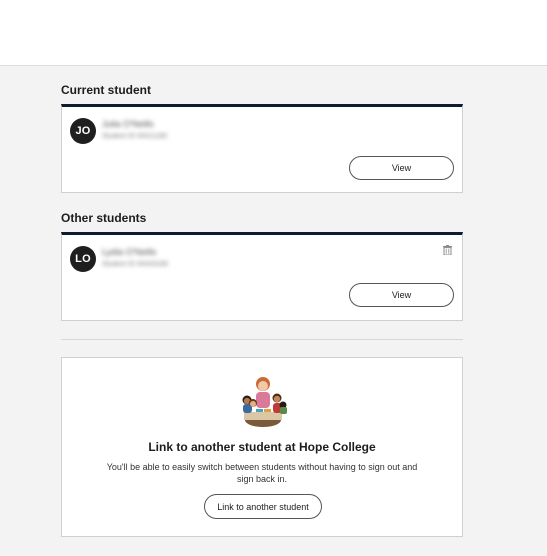 The image size is (547, 556). What do you see at coordinates (273, 33) in the screenshot?
I see `top-bar` at bounding box center [273, 33].